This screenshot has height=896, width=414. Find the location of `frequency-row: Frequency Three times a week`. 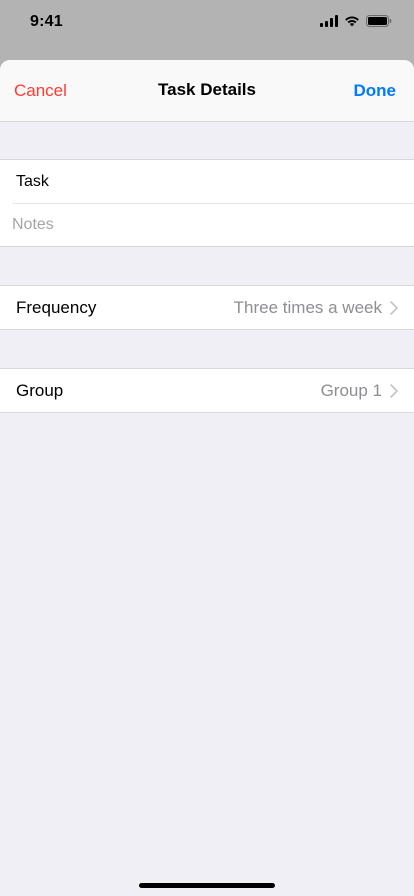

frequency-row: Frequency Three times a week is located at coordinates (207, 307).